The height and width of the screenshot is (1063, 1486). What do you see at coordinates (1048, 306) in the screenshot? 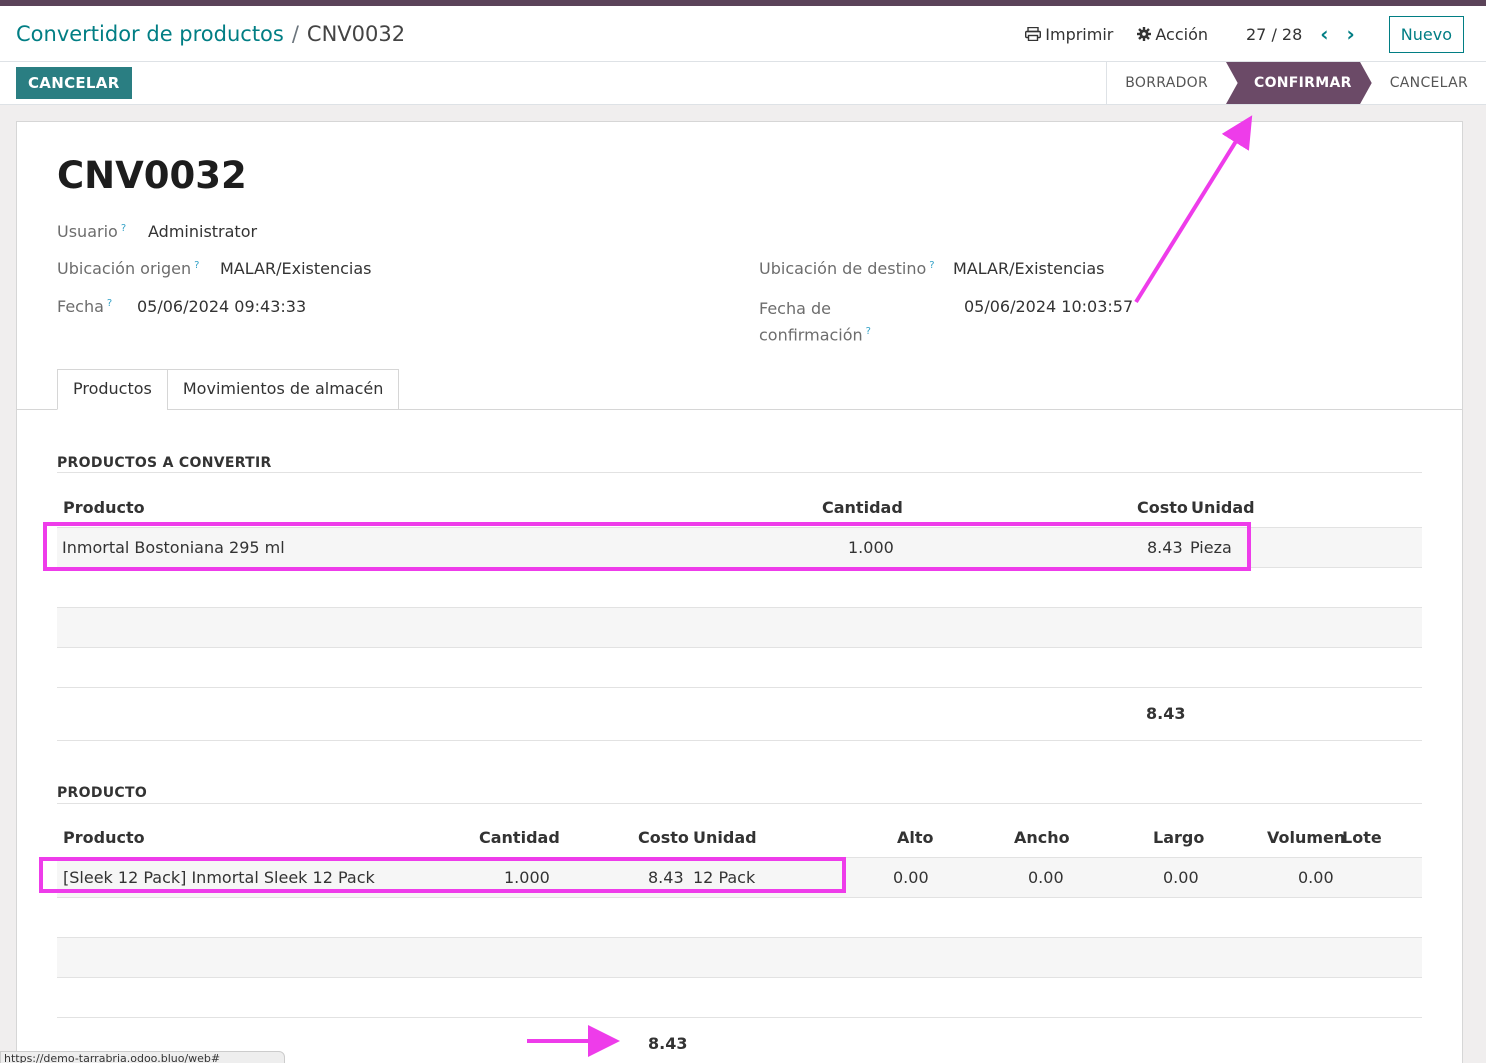
I see `confirm-date-value: 05/06/2024 10:03:57` at bounding box center [1048, 306].